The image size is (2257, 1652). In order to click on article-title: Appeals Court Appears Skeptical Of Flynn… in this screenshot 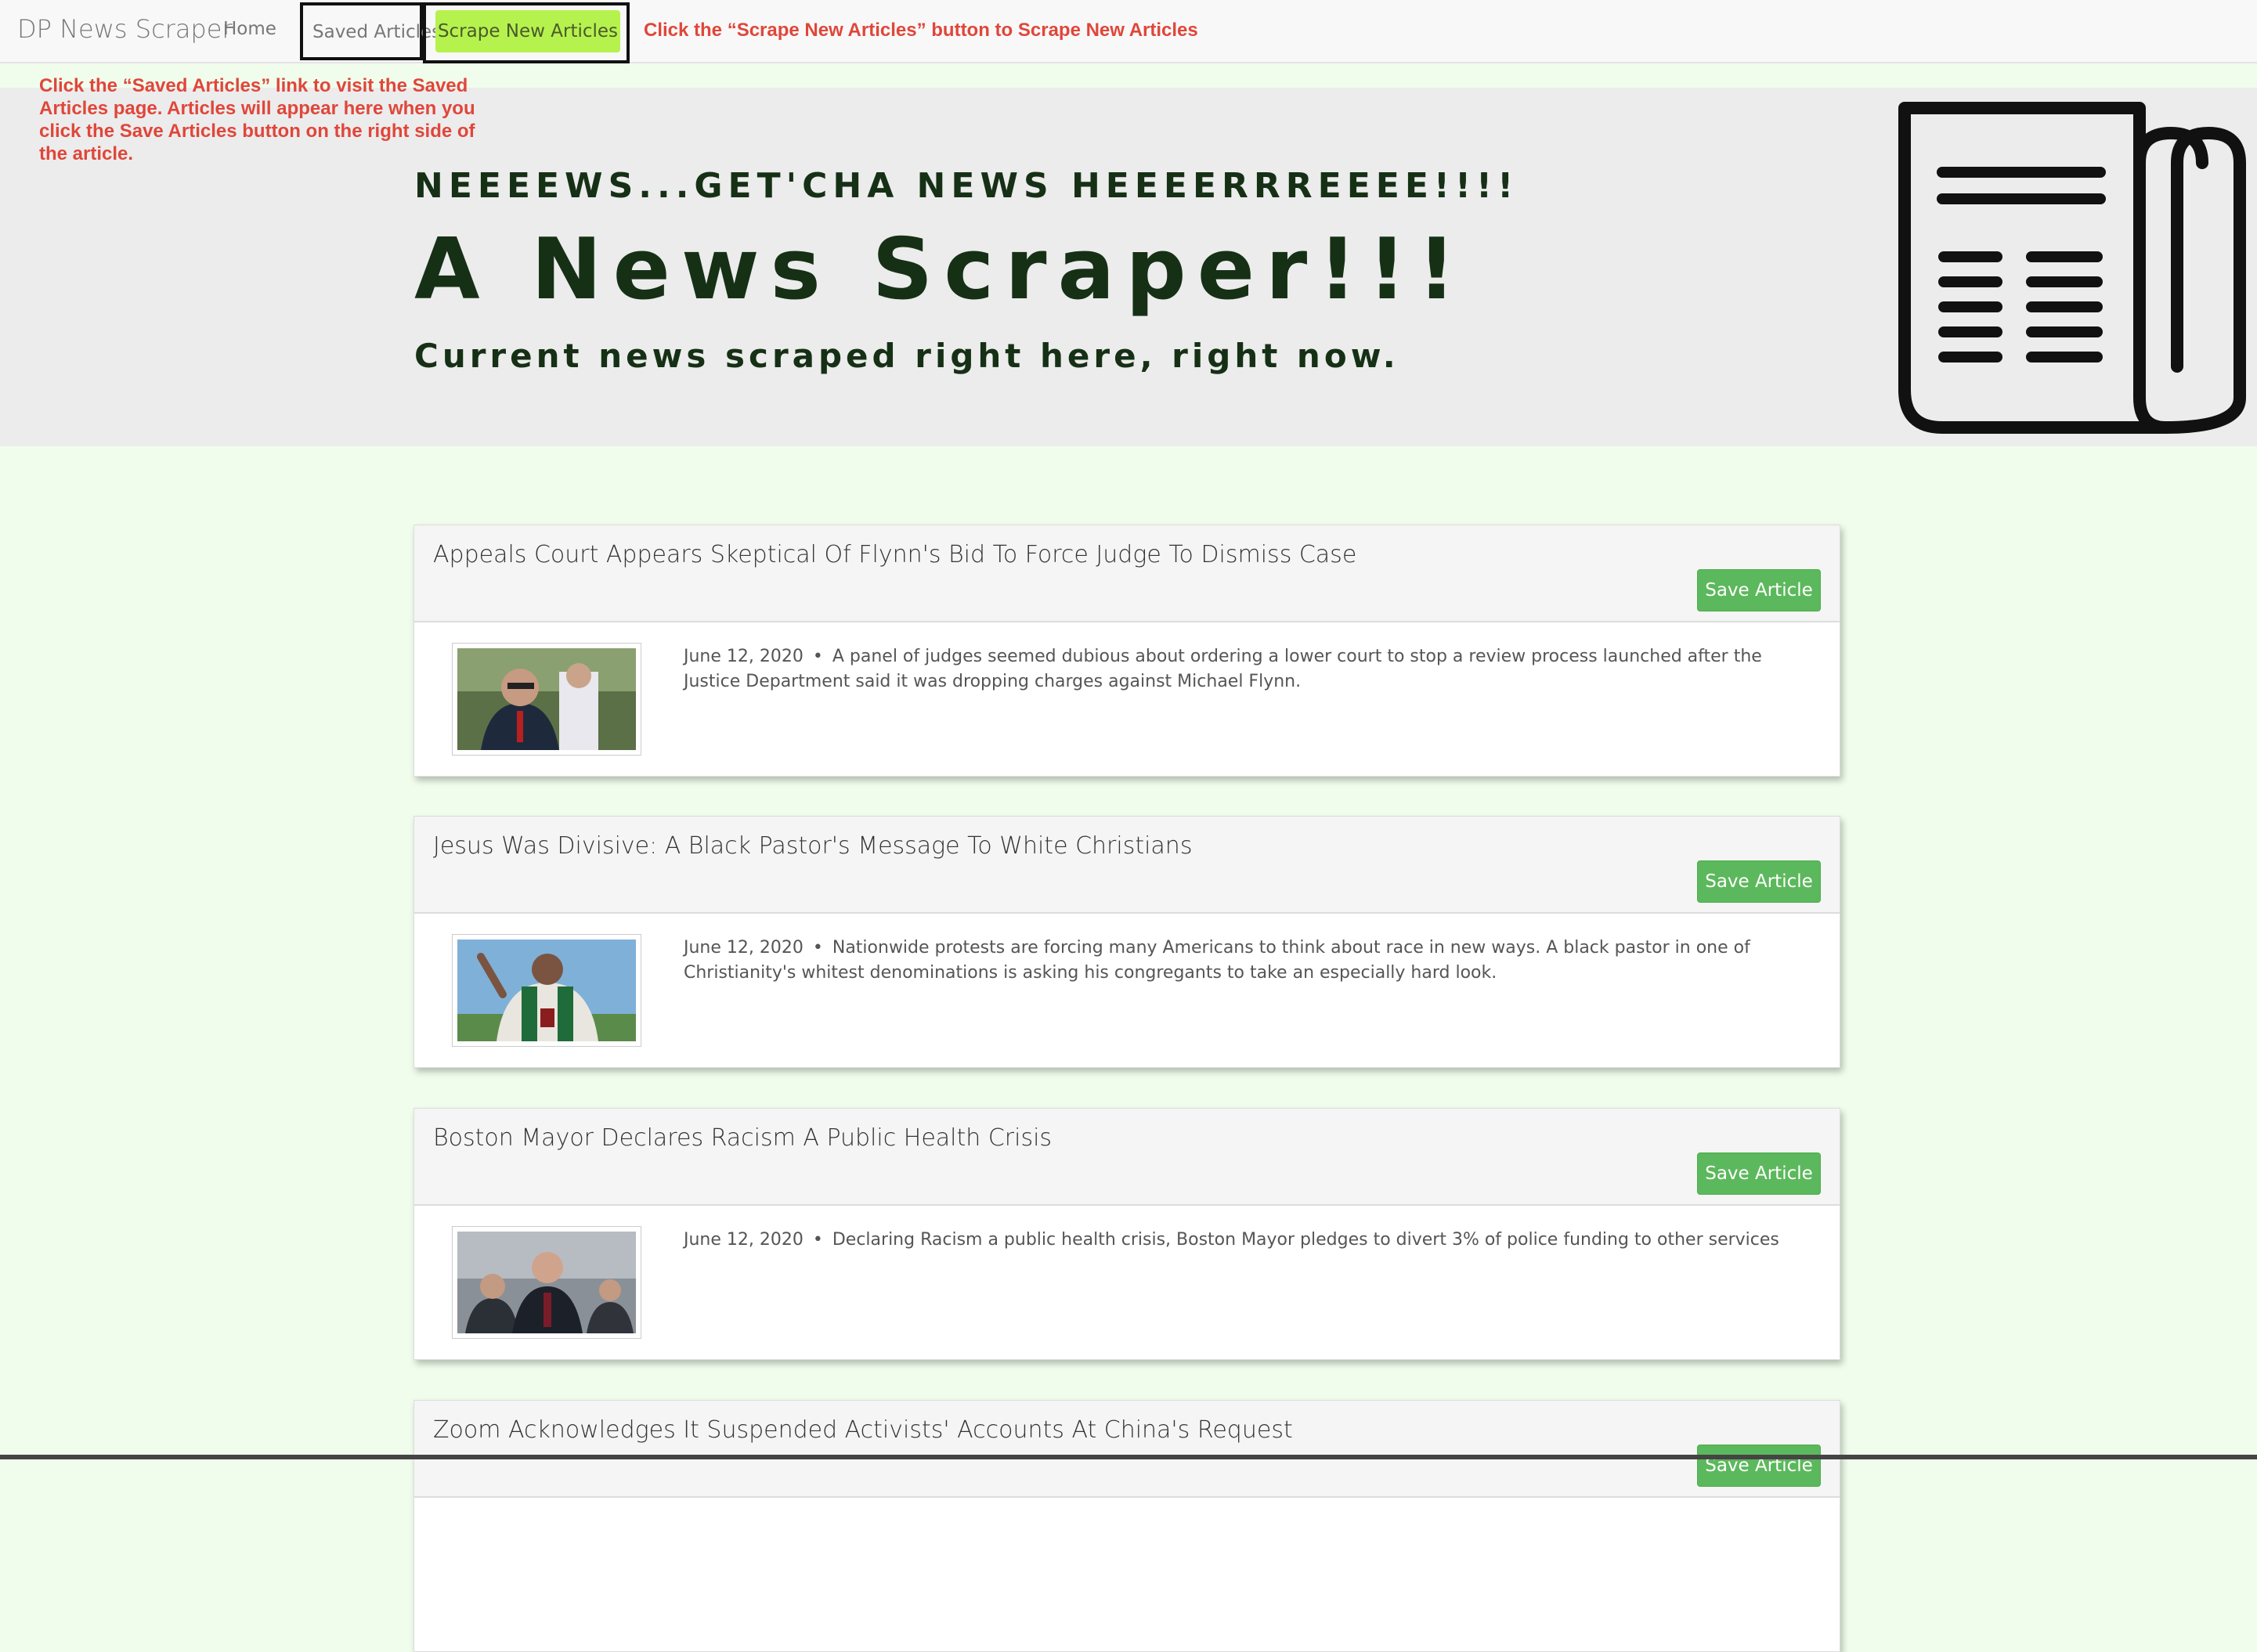, I will do `click(894, 554)`.